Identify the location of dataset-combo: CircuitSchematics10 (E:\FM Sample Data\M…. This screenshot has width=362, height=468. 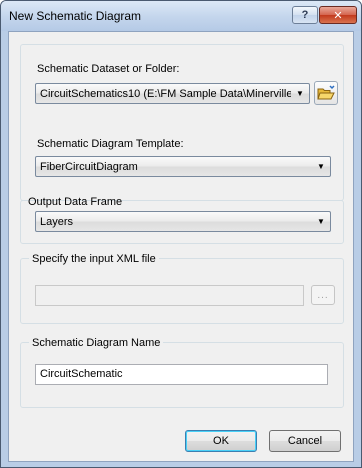
(172, 93).